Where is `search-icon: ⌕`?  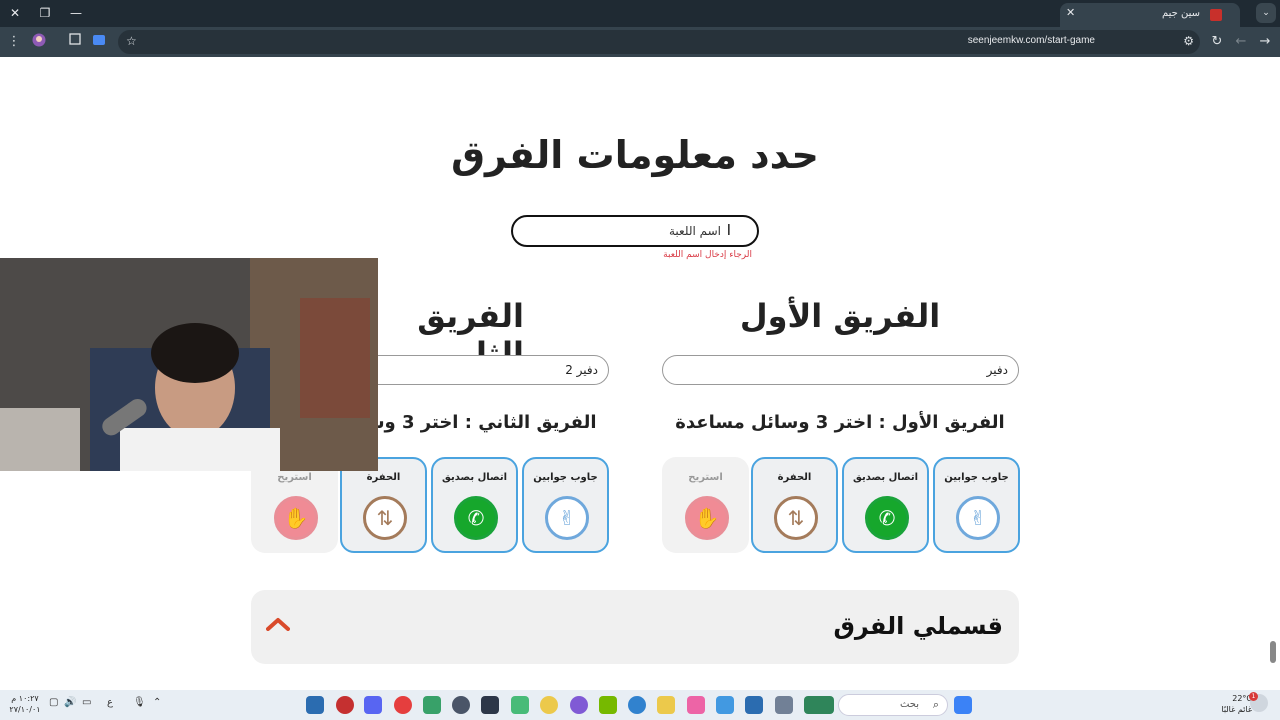
search-icon: ⌕ is located at coordinates (935, 704).